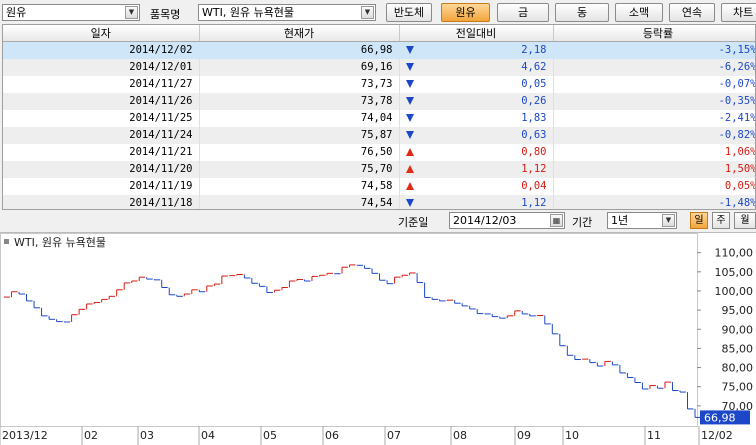 The image size is (756, 445). Describe the element at coordinates (642, 220) in the screenshot. I see `period-select: 1년 ▼` at that location.